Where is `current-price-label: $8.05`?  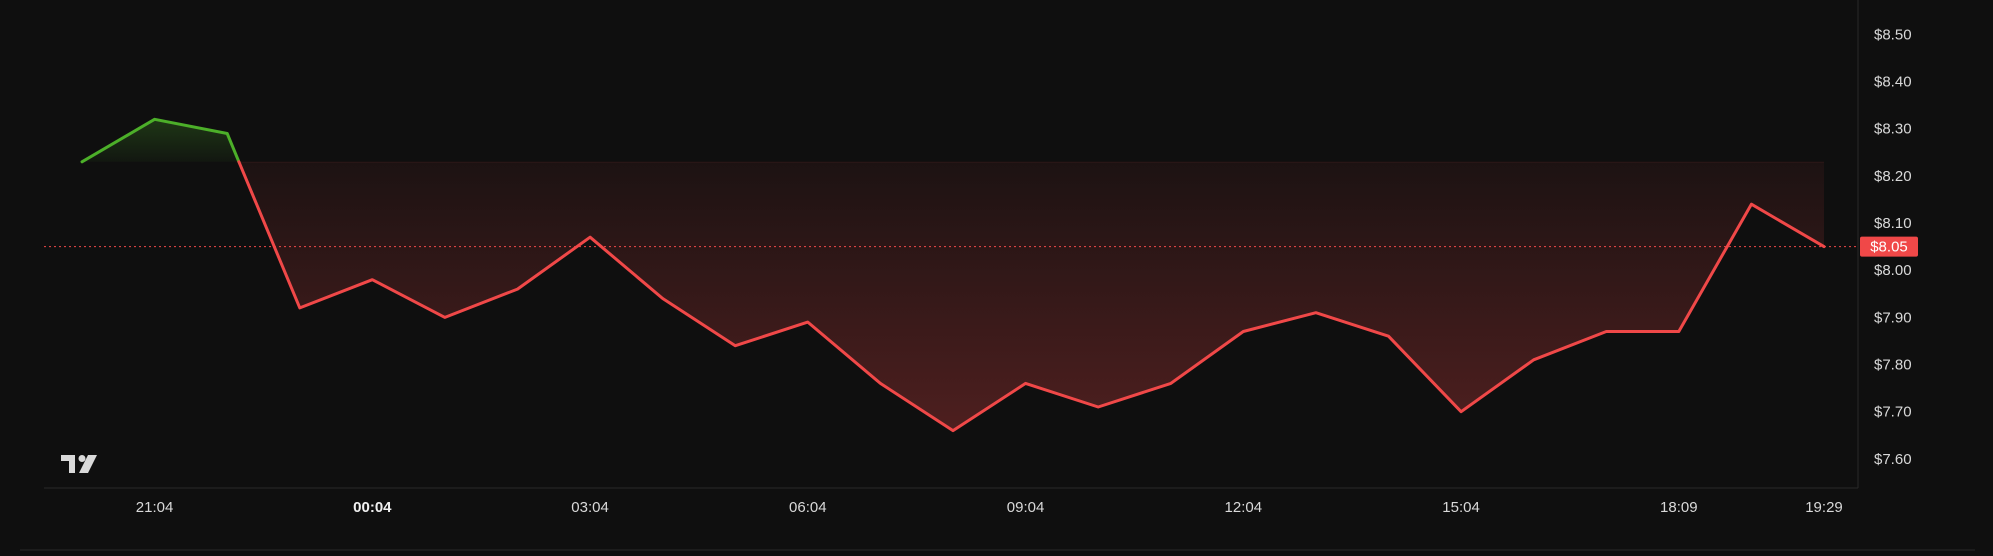
current-price-label: $8.05 is located at coordinates (1889, 247).